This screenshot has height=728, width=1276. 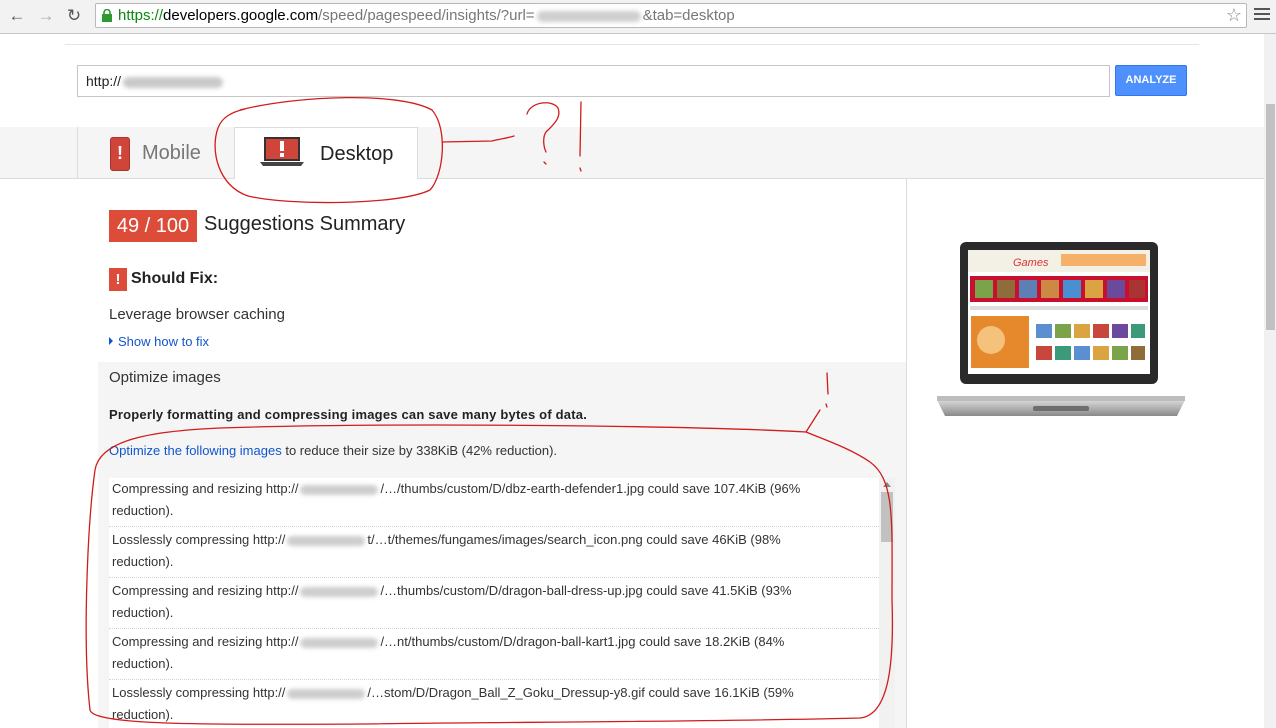 What do you see at coordinates (1151, 80) in the screenshot?
I see `analyze-button: ANALYZE` at bounding box center [1151, 80].